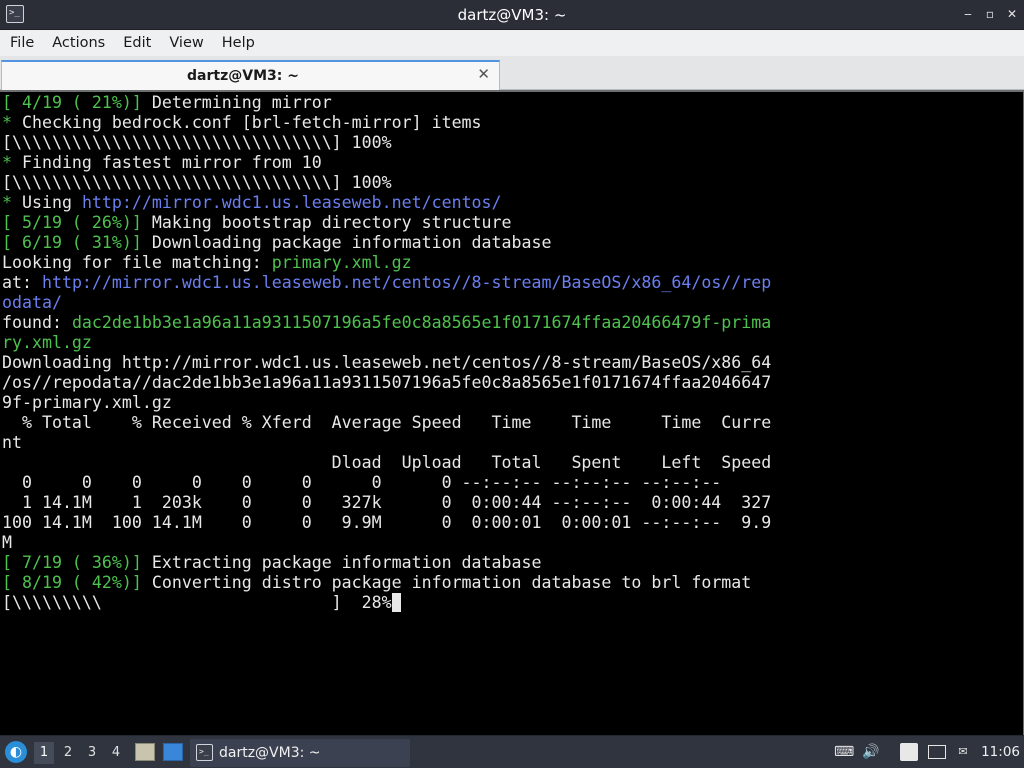 This screenshot has width=1024, height=768. I want to click on terminal-line: 9f-primary.xml.gz, so click(386, 403).